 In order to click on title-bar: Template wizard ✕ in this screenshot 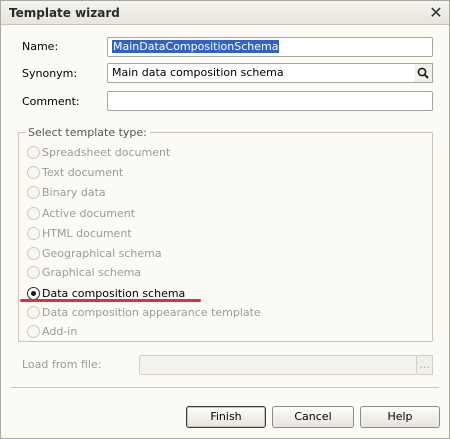, I will do `click(225, 13)`.